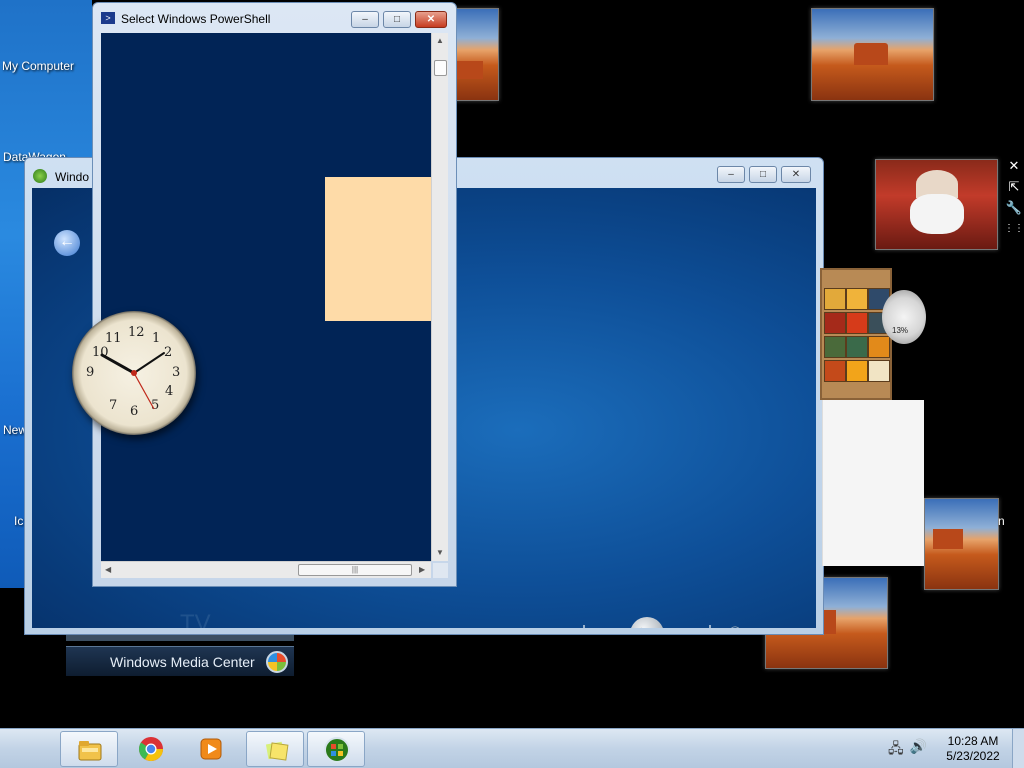 Image resolution: width=1024 pixels, height=768 pixels. Describe the element at coordinates (108, 569) in the screenshot. I see `scroll-left-icon: ◀` at that location.